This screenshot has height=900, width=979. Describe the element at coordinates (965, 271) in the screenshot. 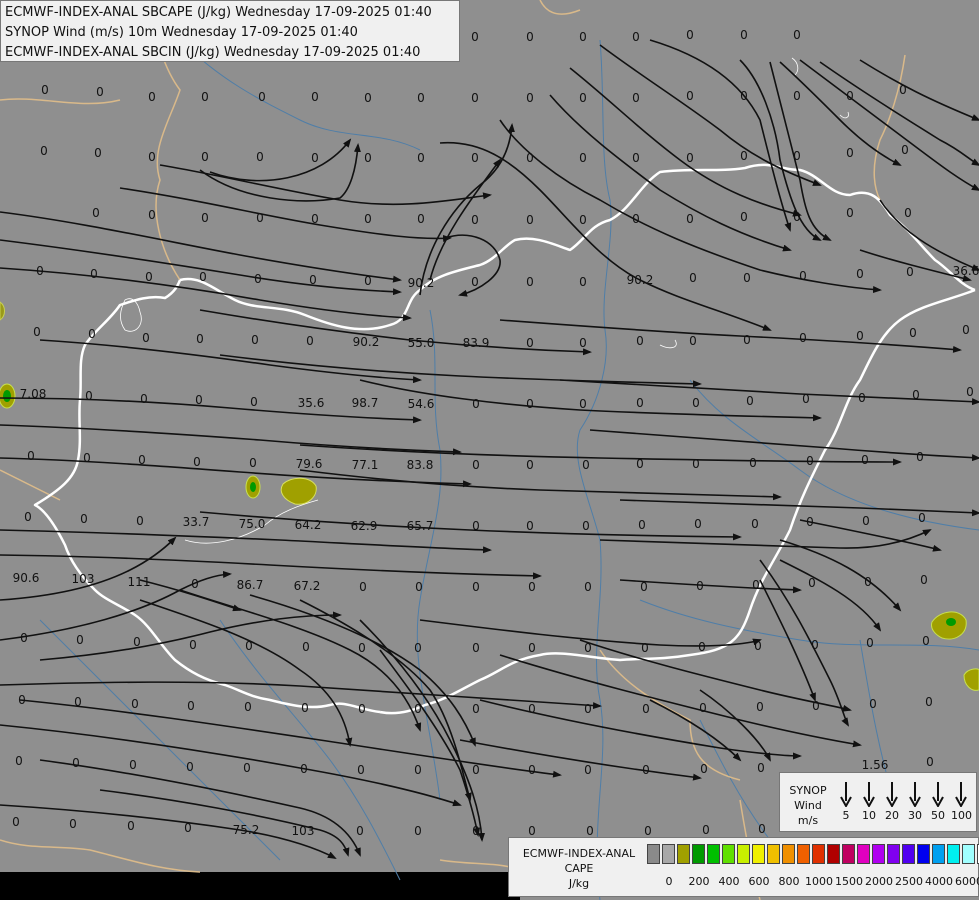

I see `cape-value-label: 36.6` at that location.